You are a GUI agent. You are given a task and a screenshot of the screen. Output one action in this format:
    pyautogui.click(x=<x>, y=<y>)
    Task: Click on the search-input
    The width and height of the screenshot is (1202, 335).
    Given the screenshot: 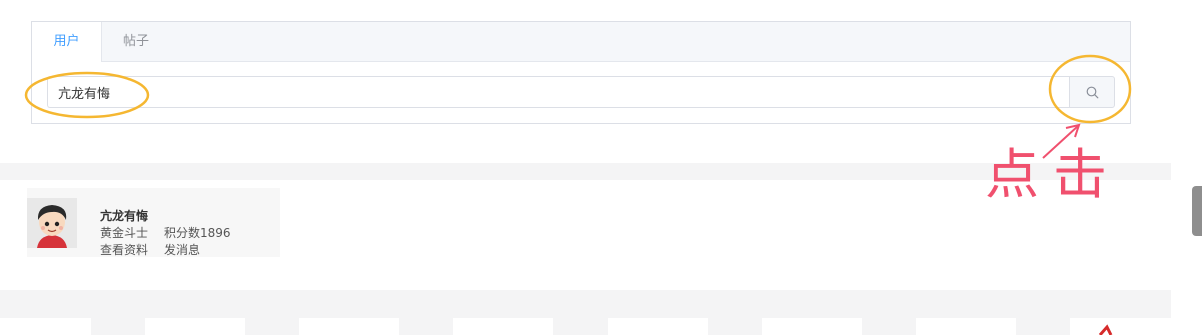 What is the action you would take?
    pyautogui.click(x=558, y=92)
    